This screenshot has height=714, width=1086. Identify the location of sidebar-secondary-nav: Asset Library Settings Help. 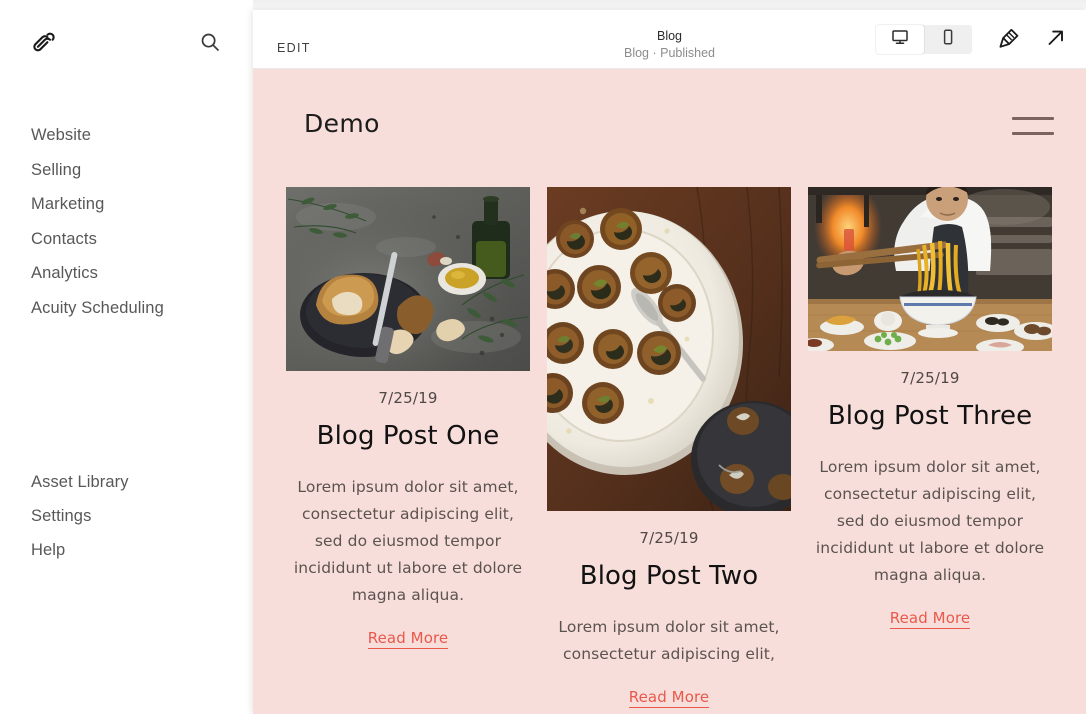
(126, 516).